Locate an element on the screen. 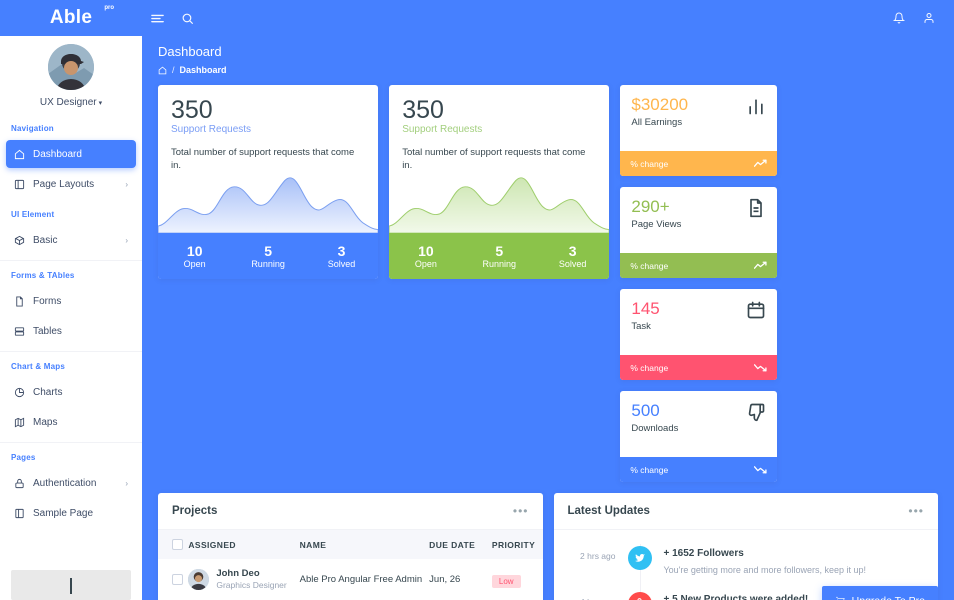 Image resolution: width=954 pixels, height=600 pixels. table-header-row: ASSIGNED NAME DUE DATE PRIORITY is located at coordinates (350, 544).